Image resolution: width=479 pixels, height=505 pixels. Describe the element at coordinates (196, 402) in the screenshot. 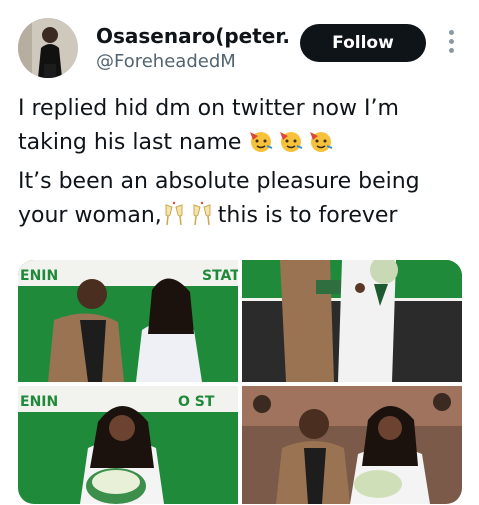

I see `banner-text-right: O ST` at that location.